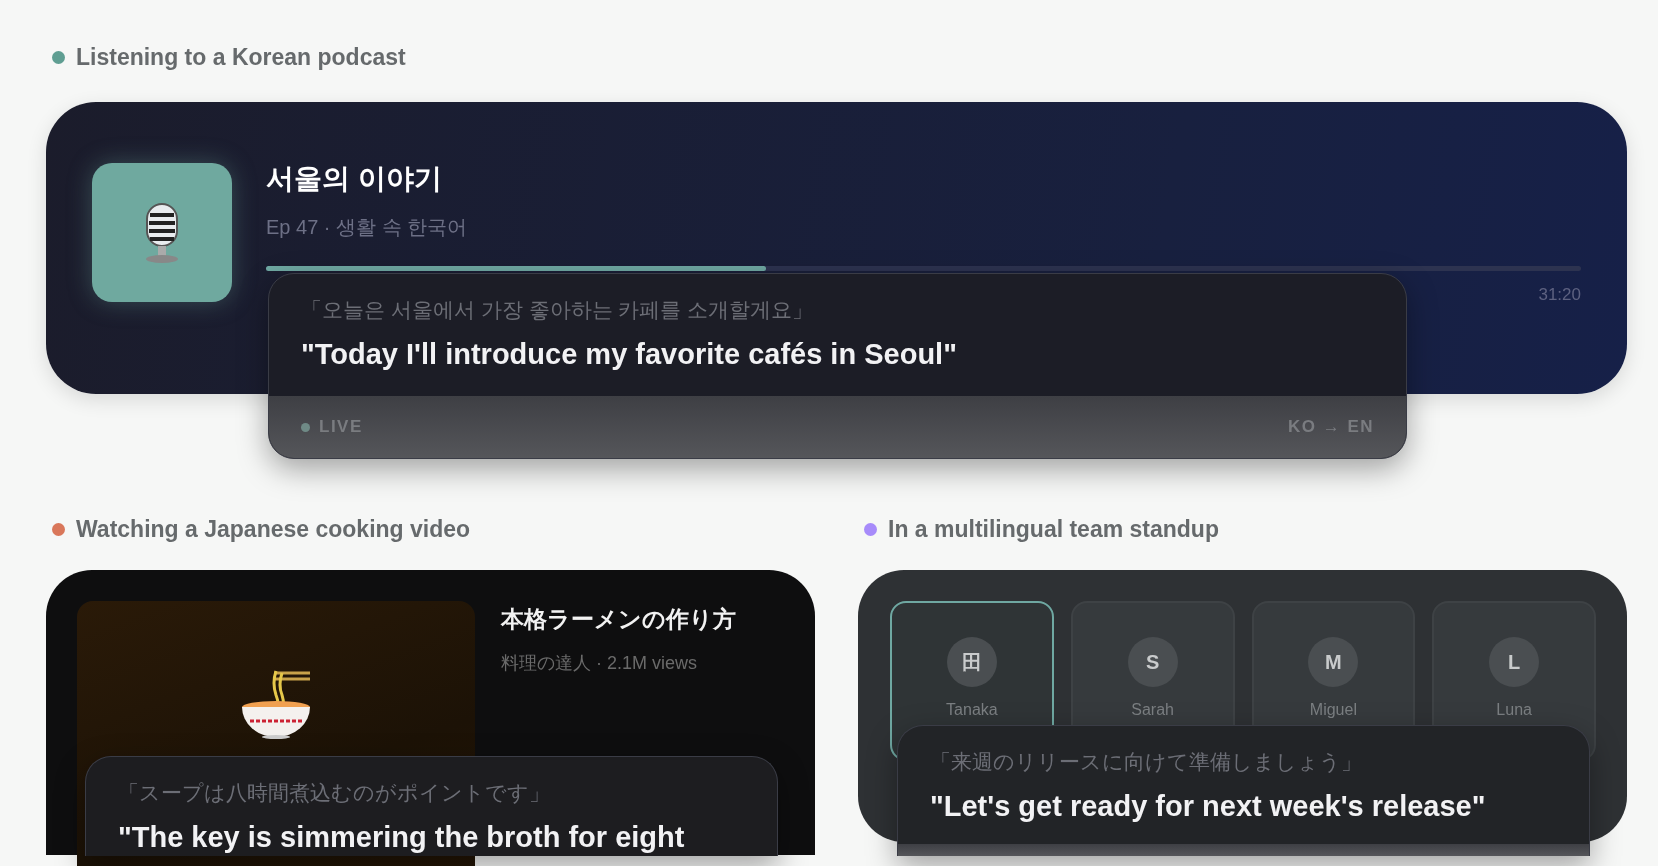 The height and width of the screenshot is (866, 1658). I want to click on translated-caption: "The key is simmering the broth for eight, so click(402, 837).